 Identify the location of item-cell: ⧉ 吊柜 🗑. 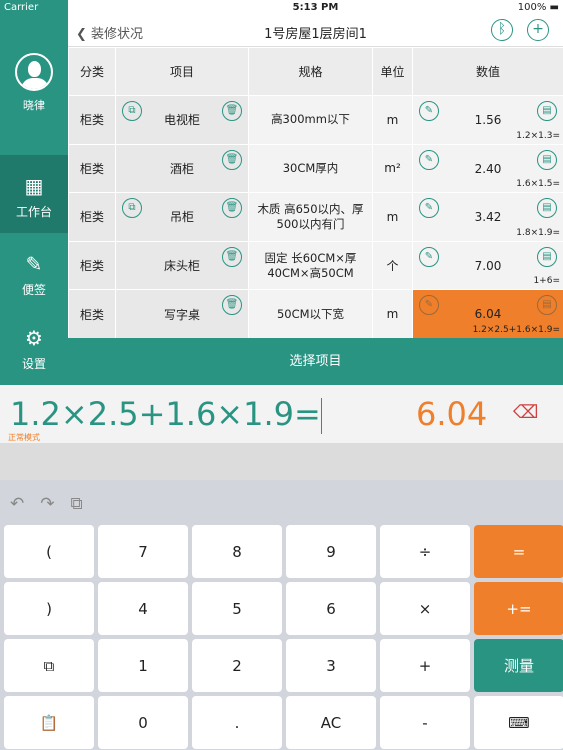
(182, 217).